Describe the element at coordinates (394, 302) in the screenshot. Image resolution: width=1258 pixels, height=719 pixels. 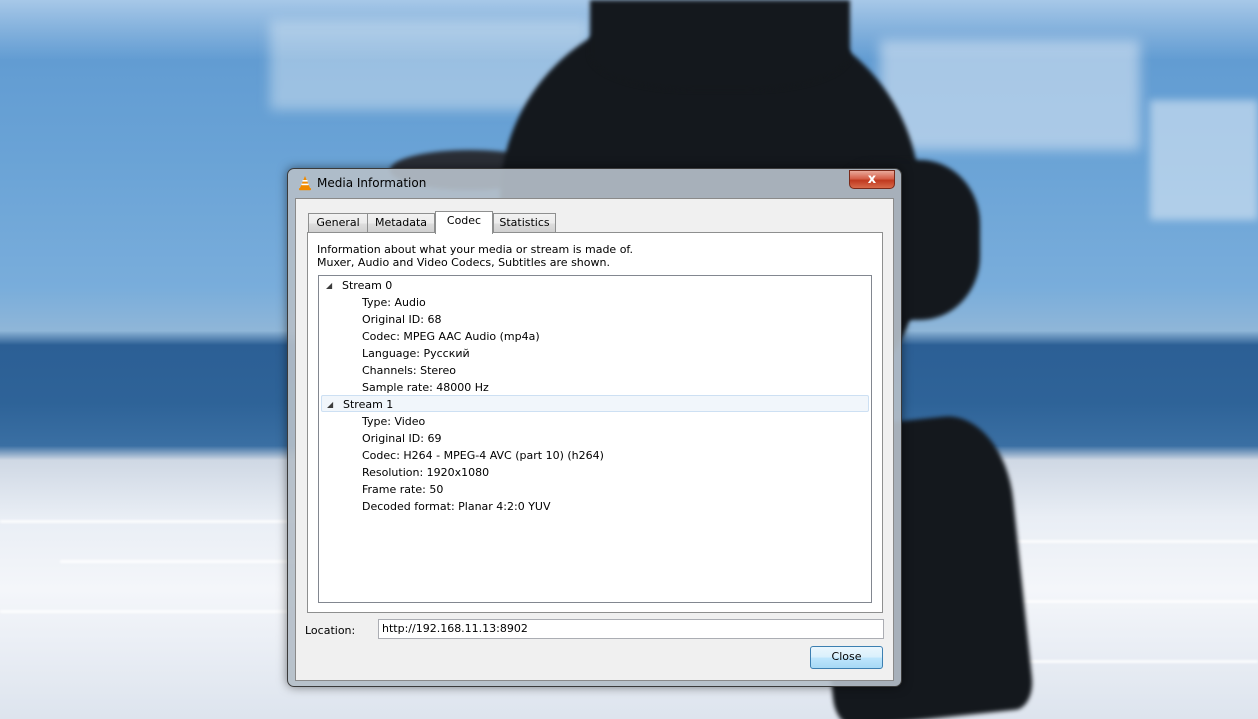
I see `detail-text: Type: Audio` at that location.